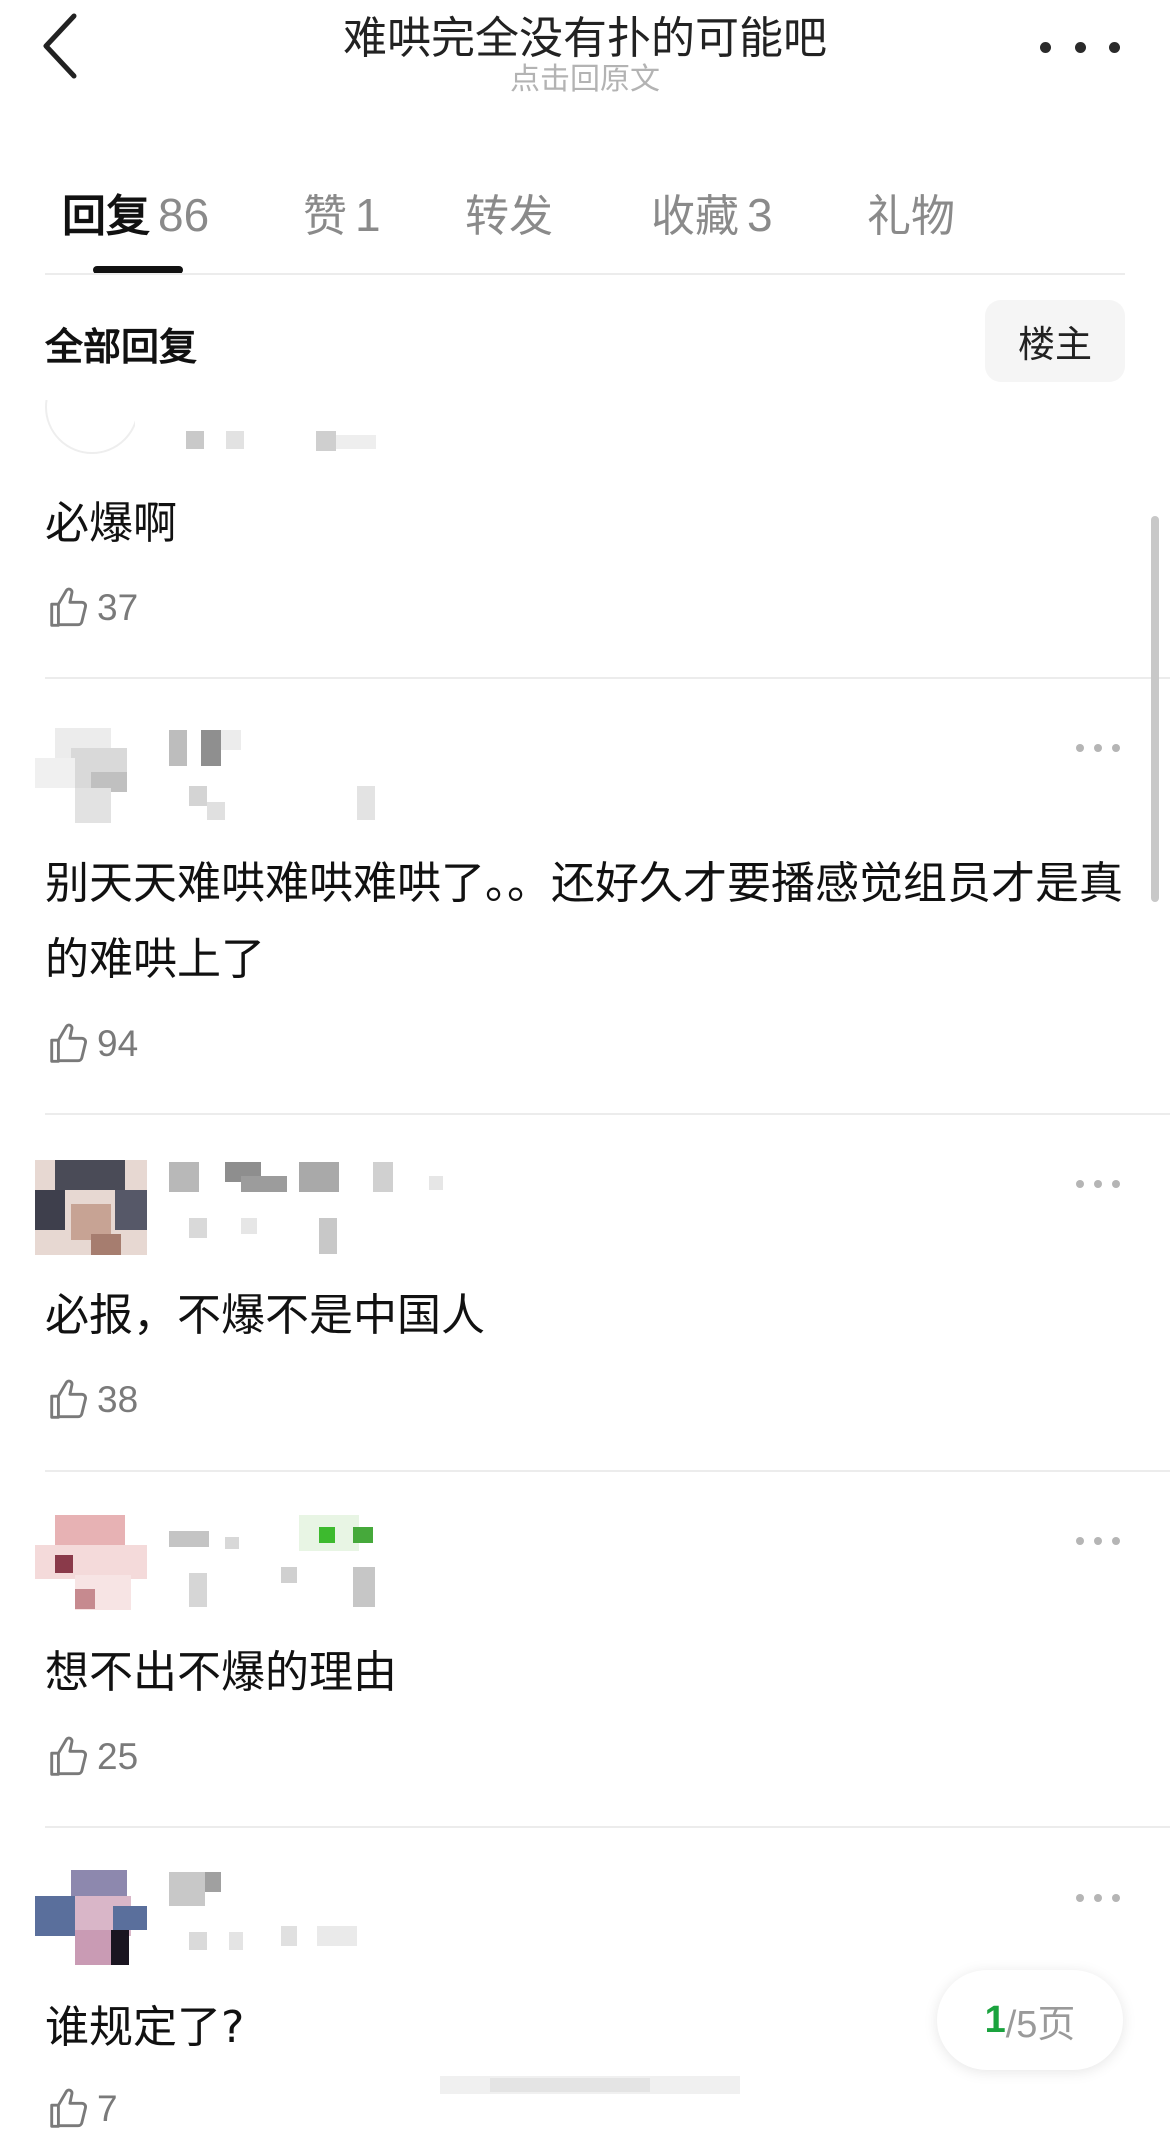  I want to click on tab-label: 收藏, so click(695, 216).